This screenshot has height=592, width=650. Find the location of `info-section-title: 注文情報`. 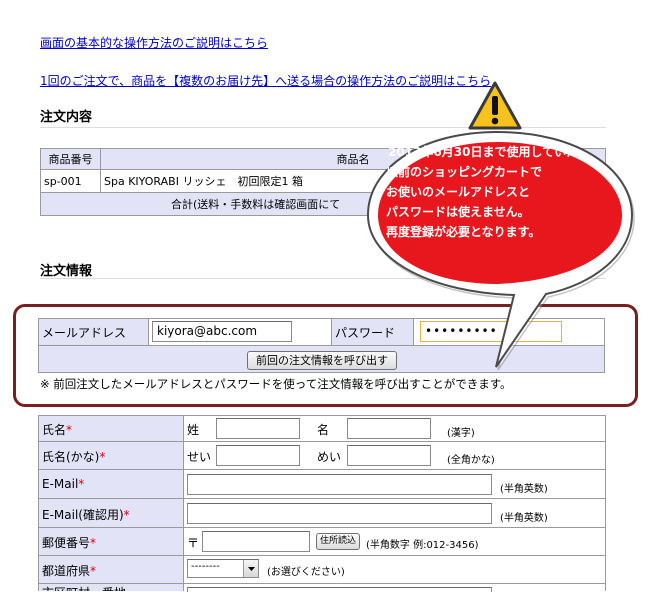

info-section-title: 注文情報 is located at coordinates (66, 271).